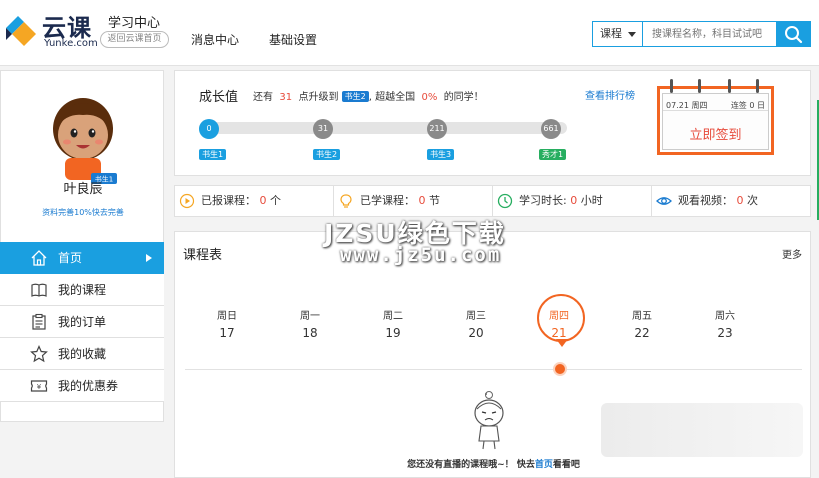 The height and width of the screenshot is (478, 819). Describe the element at coordinates (544, 465) in the screenshot. I see `go-home-link: 首页` at that location.